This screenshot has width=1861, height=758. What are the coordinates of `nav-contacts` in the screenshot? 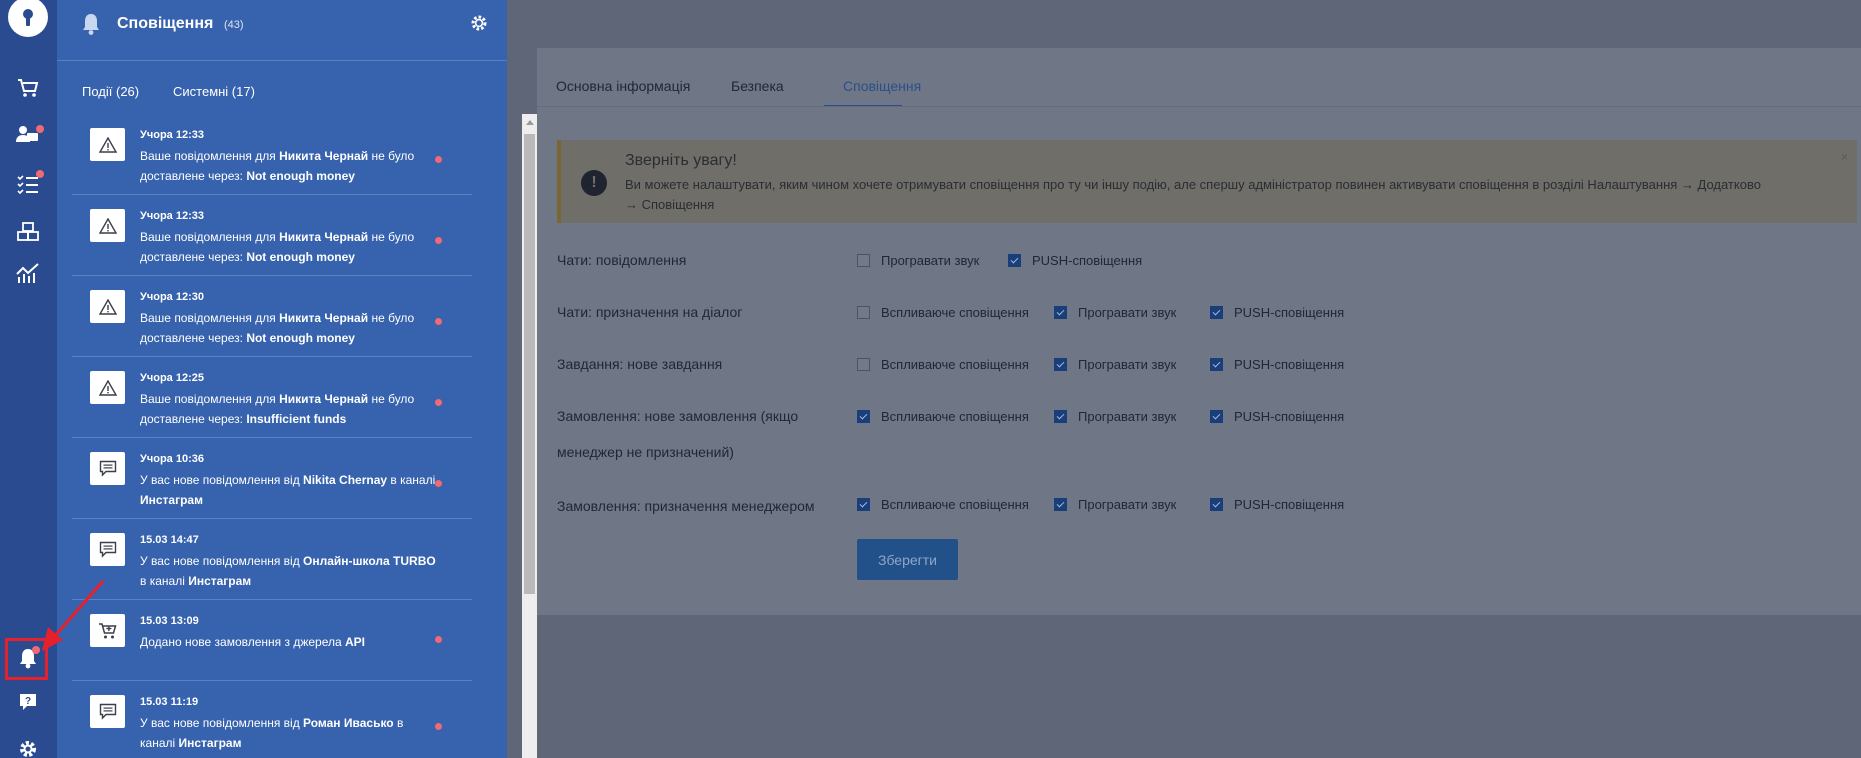 It's located at (28, 135).